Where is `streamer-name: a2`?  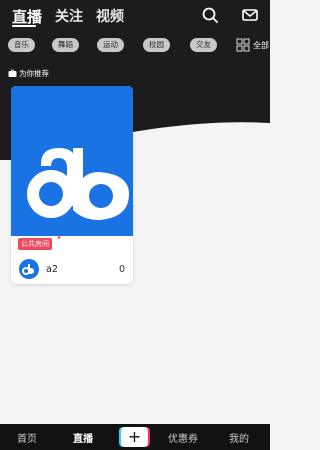
streamer-name: a2 is located at coordinates (52, 269).